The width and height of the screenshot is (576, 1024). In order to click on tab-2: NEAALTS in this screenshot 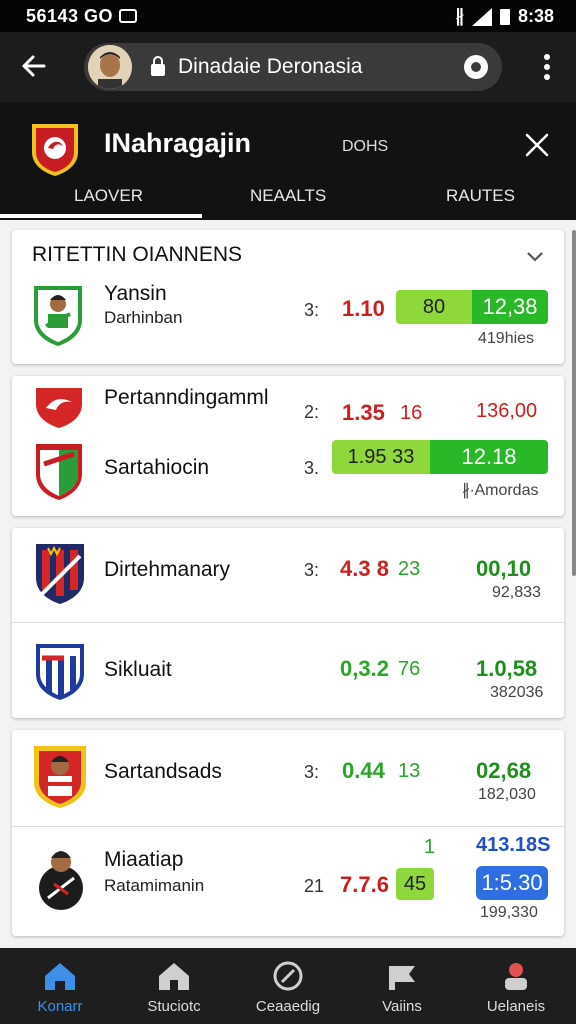, I will do `click(288, 196)`.